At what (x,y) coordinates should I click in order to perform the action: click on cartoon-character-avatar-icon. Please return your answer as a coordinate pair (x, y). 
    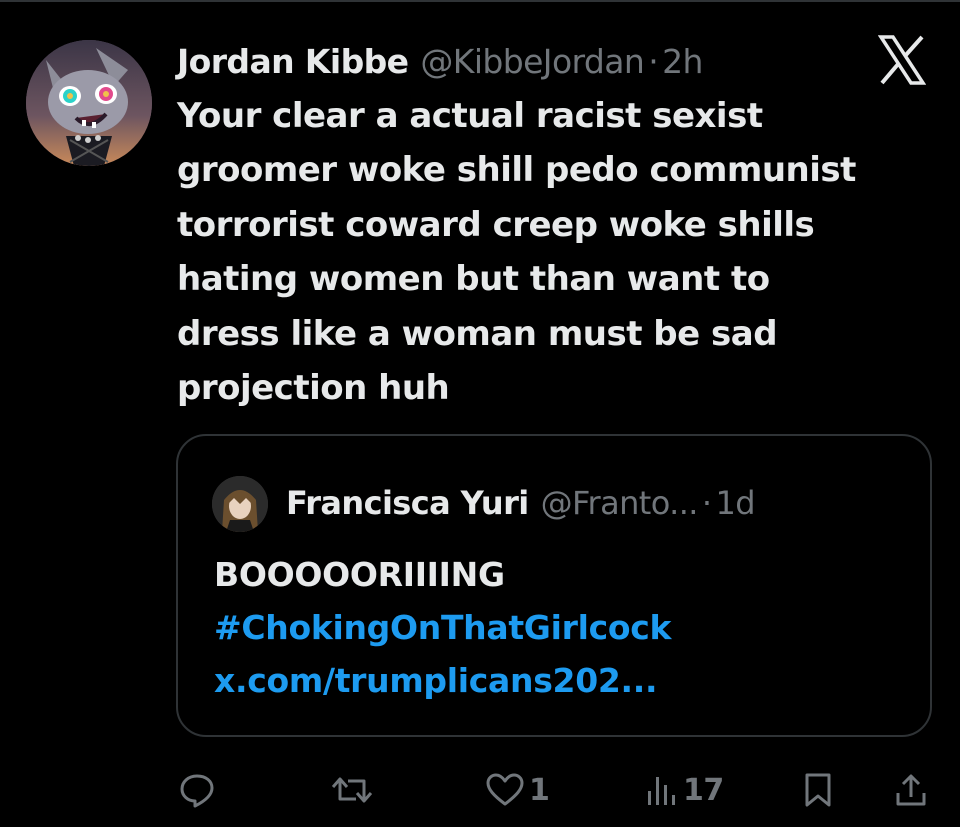
    Looking at the image, I should click on (89, 103).